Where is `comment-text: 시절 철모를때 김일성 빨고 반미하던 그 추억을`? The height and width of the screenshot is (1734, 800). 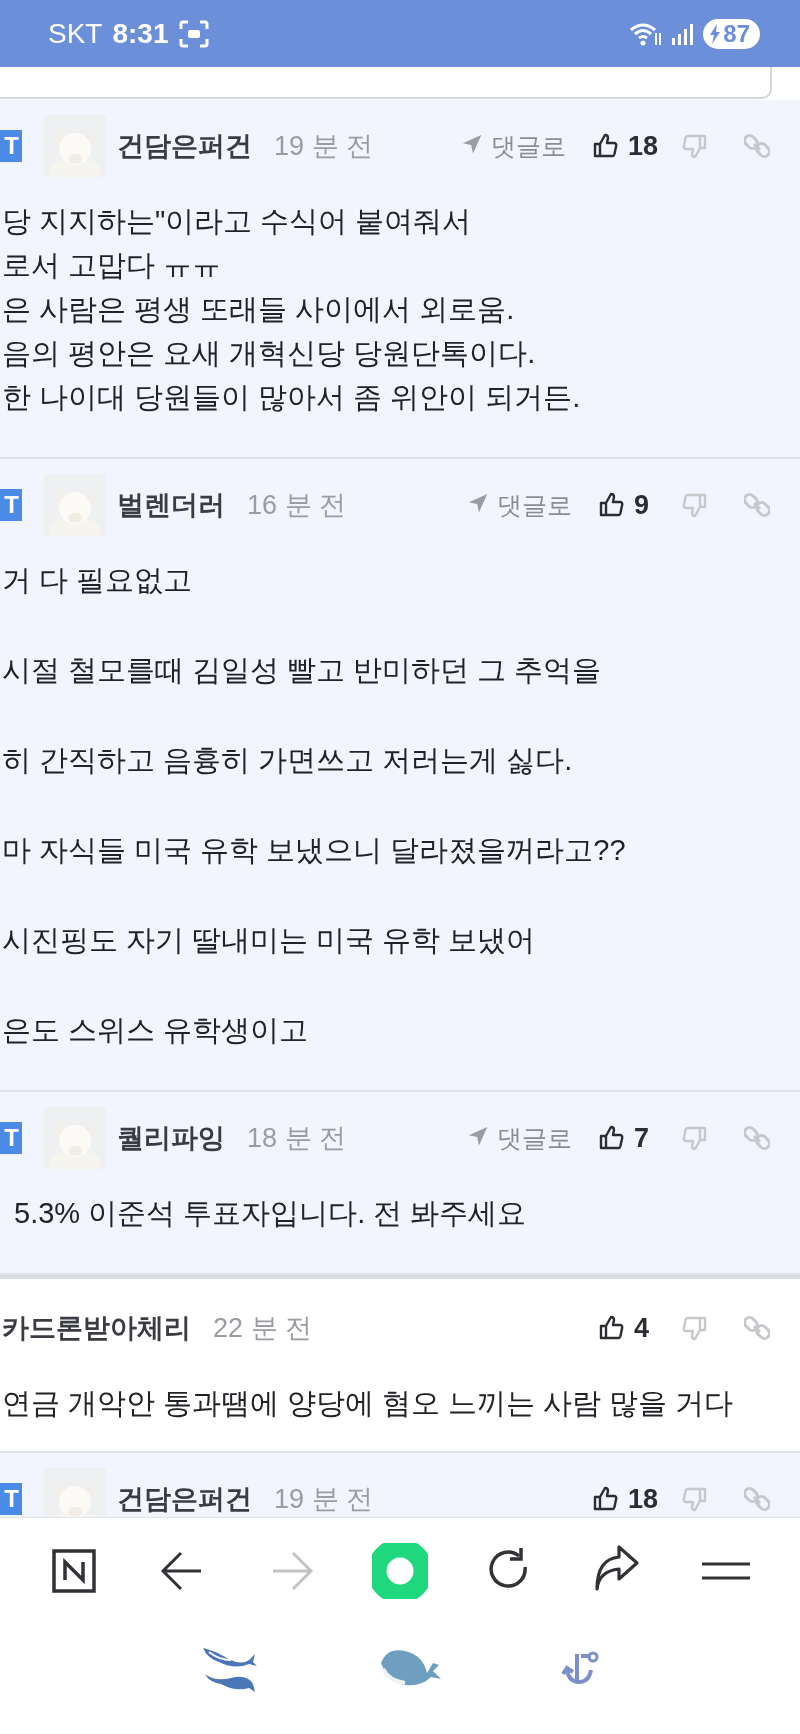 comment-text: 시절 철모를때 김일성 빨고 반미하던 그 추억을 is located at coordinates (302, 670).